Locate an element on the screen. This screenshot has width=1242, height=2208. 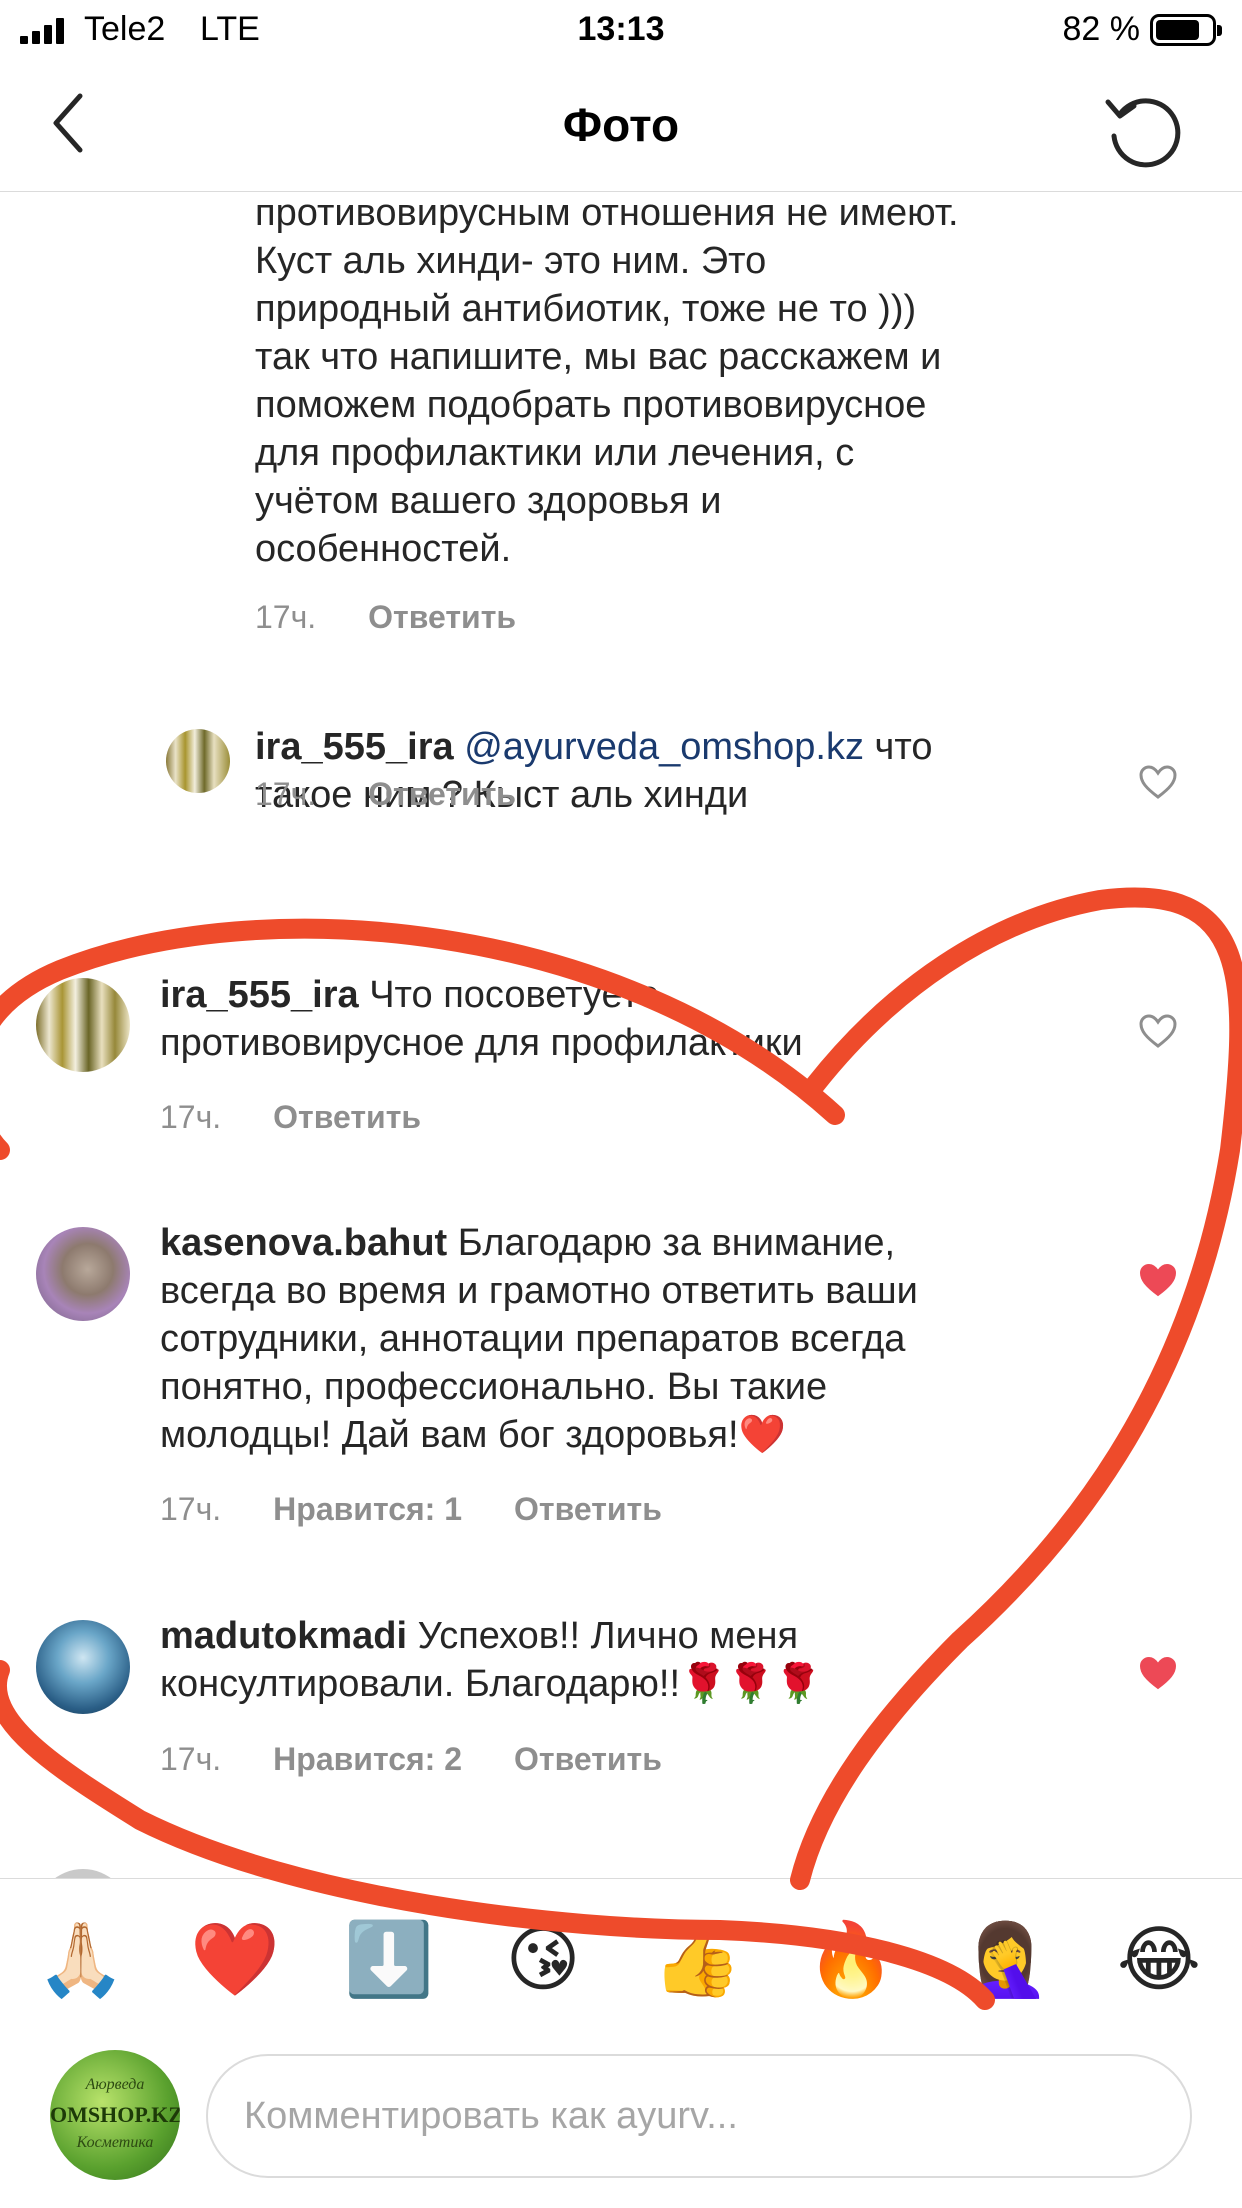
comment-text-part: сотрудники, аннотации препаратов всегда is located at coordinates (533, 1339).